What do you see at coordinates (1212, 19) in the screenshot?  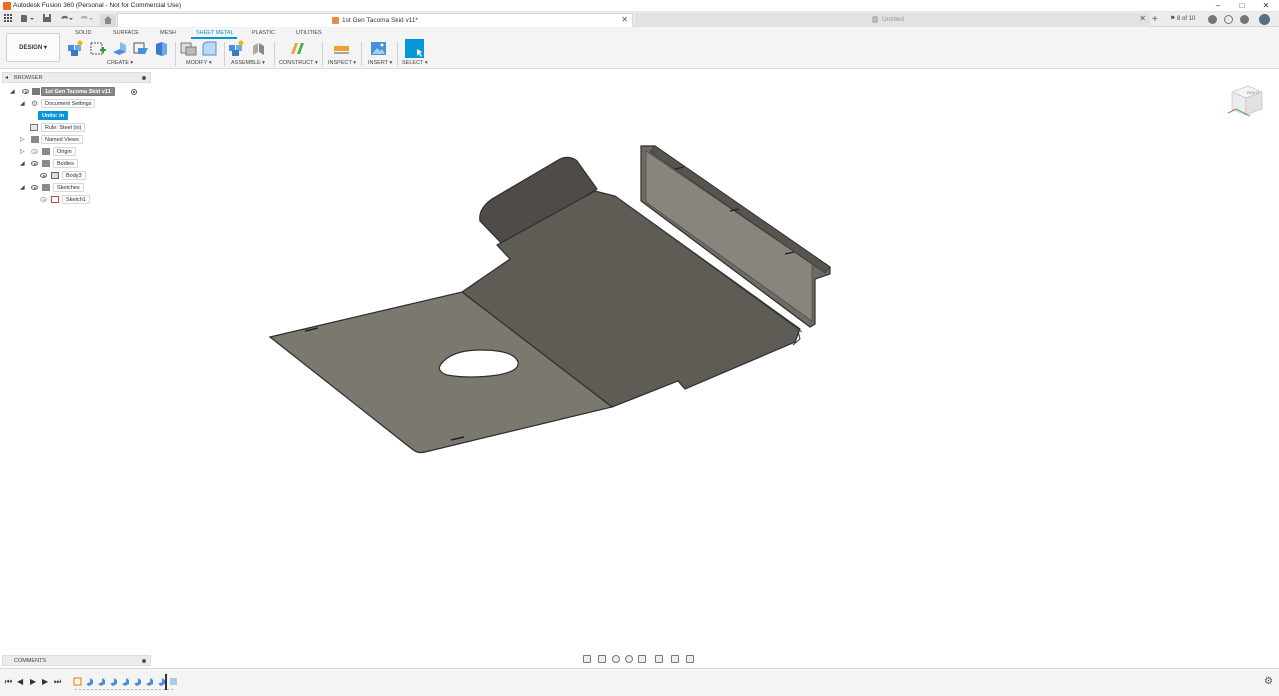 I see `extensions-icon` at bounding box center [1212, 19].